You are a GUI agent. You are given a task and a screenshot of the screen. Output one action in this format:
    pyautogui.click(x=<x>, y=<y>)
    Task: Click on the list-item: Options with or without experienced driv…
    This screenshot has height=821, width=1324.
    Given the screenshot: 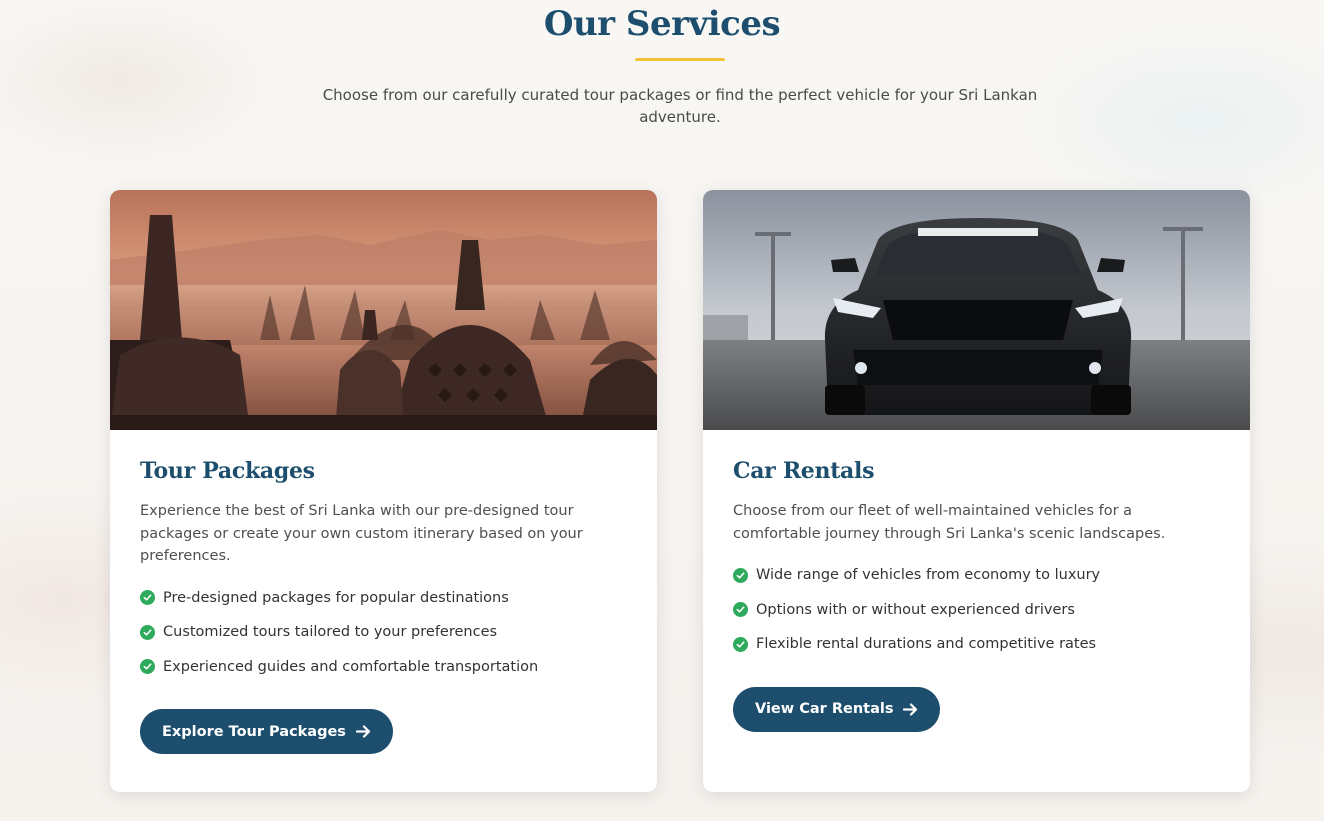 What is the action you would take?
    pyautogui.click(x=976, y=610)
    